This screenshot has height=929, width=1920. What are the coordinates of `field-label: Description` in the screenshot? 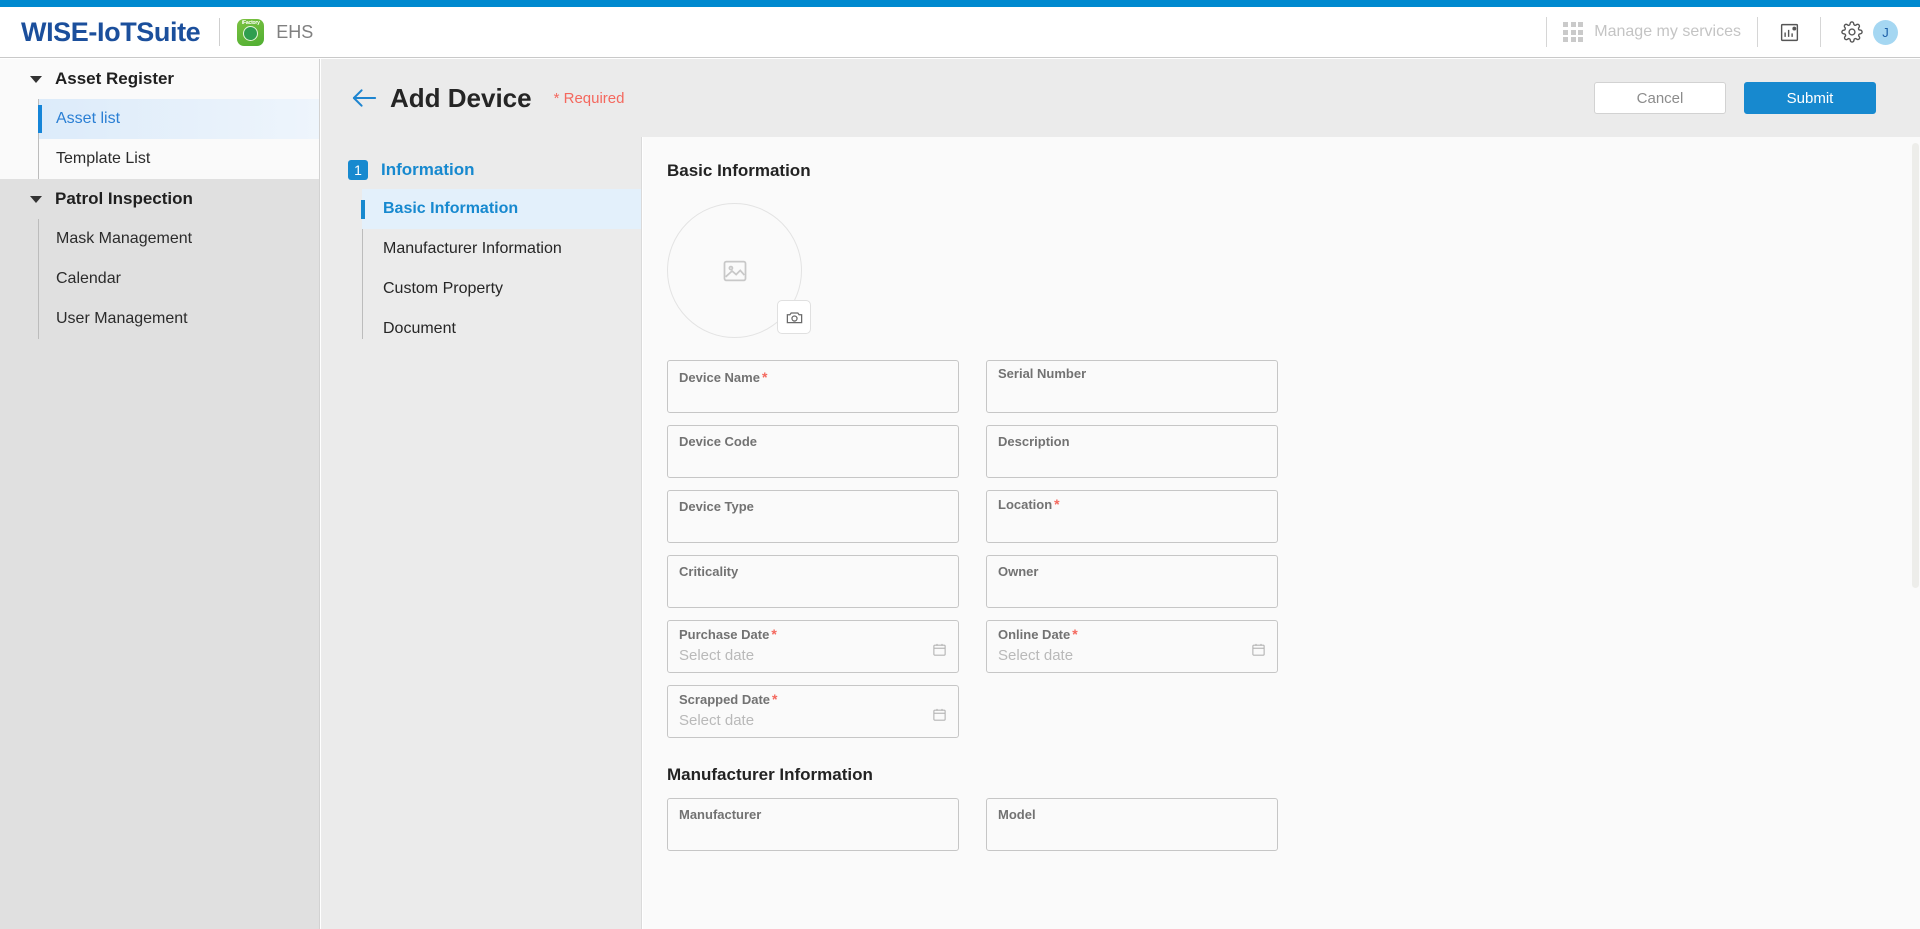 It's located at (1034, 441).